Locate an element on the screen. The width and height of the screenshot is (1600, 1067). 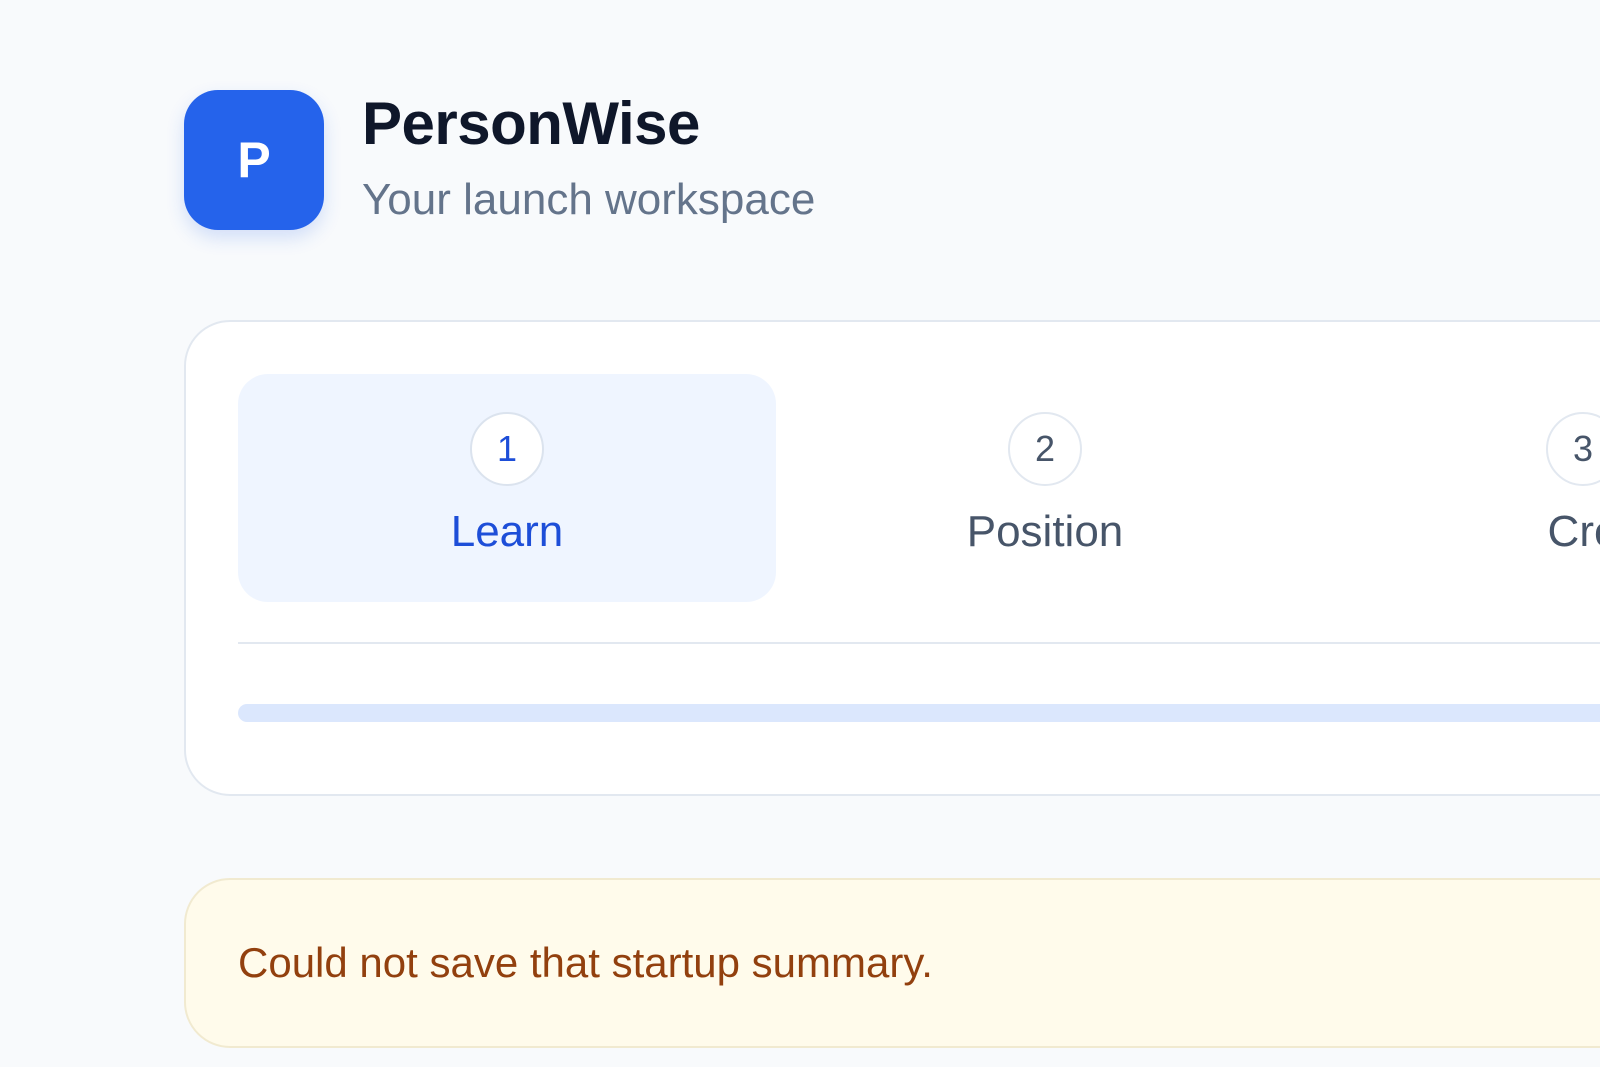
brand-header: P PersonWise Your launch workspace is located at coordinates (499, 160).